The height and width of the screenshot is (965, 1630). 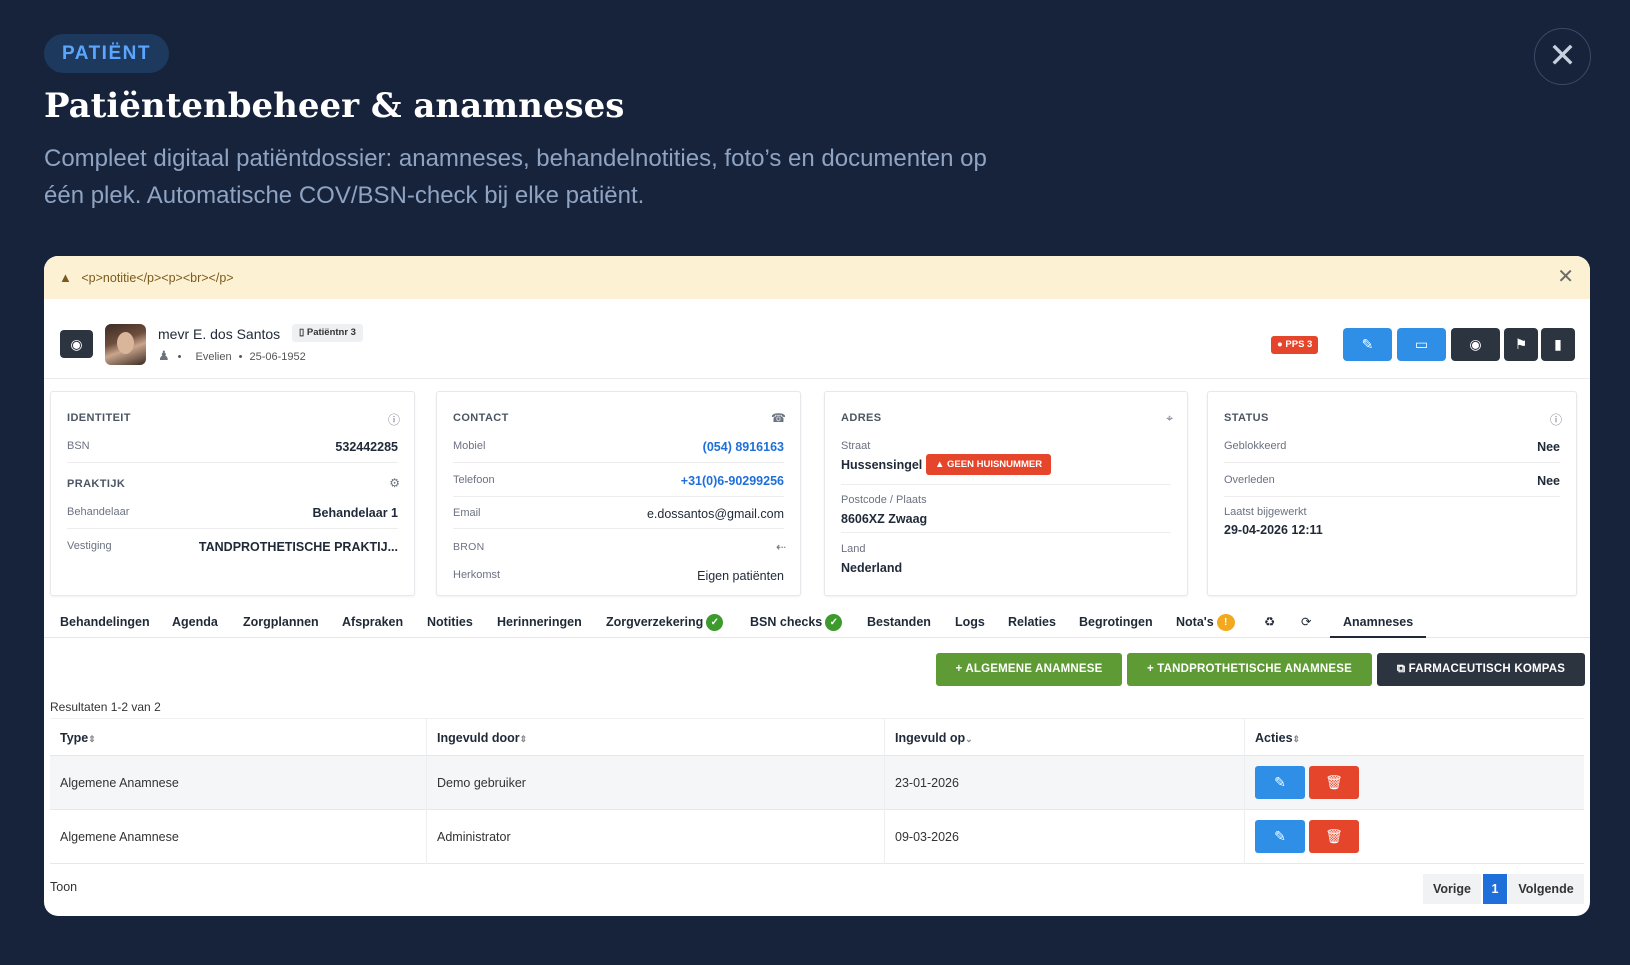 I want to click on tab-relaties: Relaties, so click(x=1032, y=622).